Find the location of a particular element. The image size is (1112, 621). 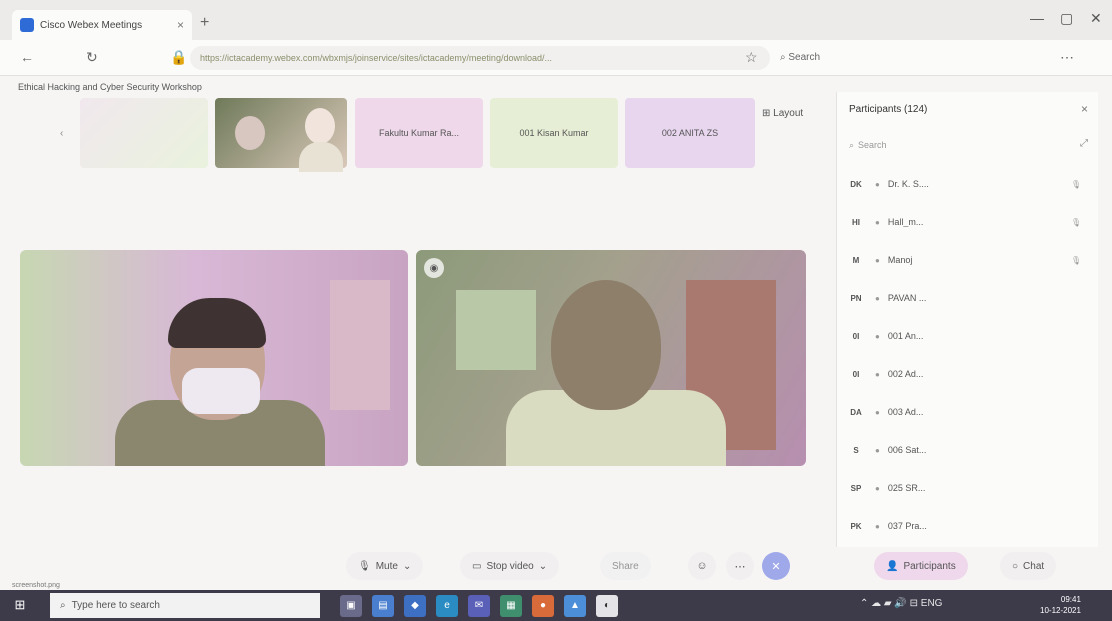

mute-label: Mute is located at coordinates (386, 566).